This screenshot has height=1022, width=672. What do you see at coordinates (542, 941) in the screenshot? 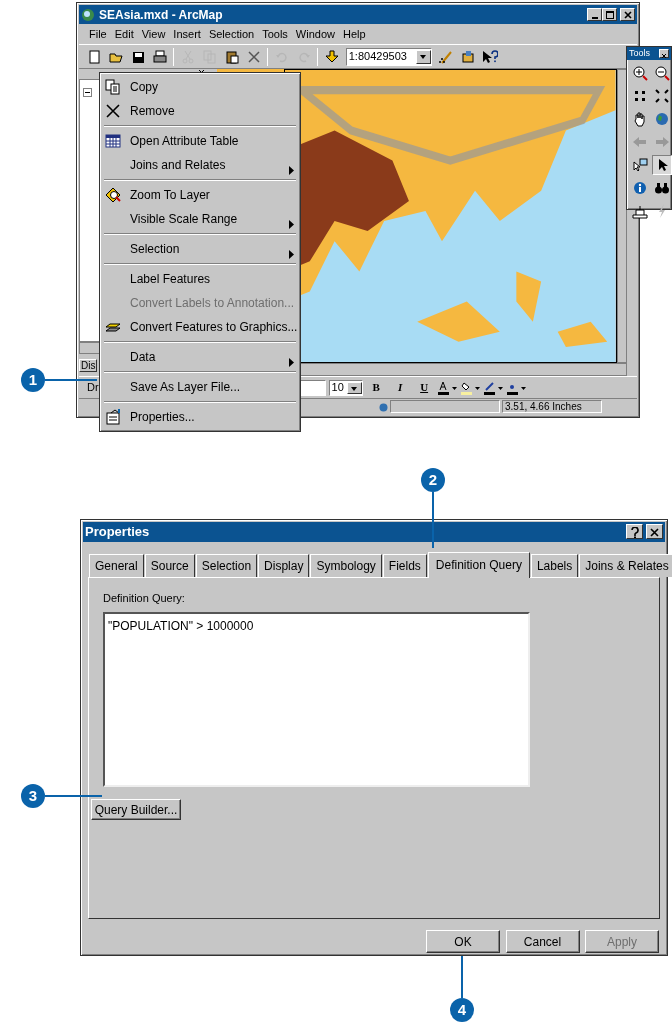
I see `dialog-button: Cancel` at bounding box center [542, 941].